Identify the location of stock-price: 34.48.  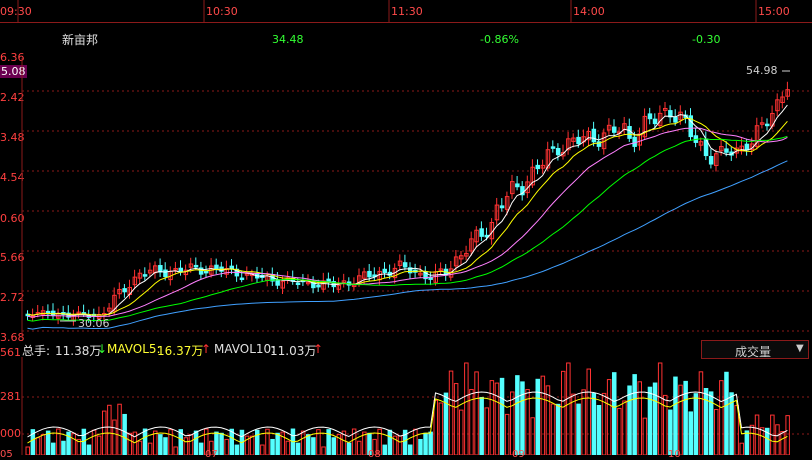
(288, 39).